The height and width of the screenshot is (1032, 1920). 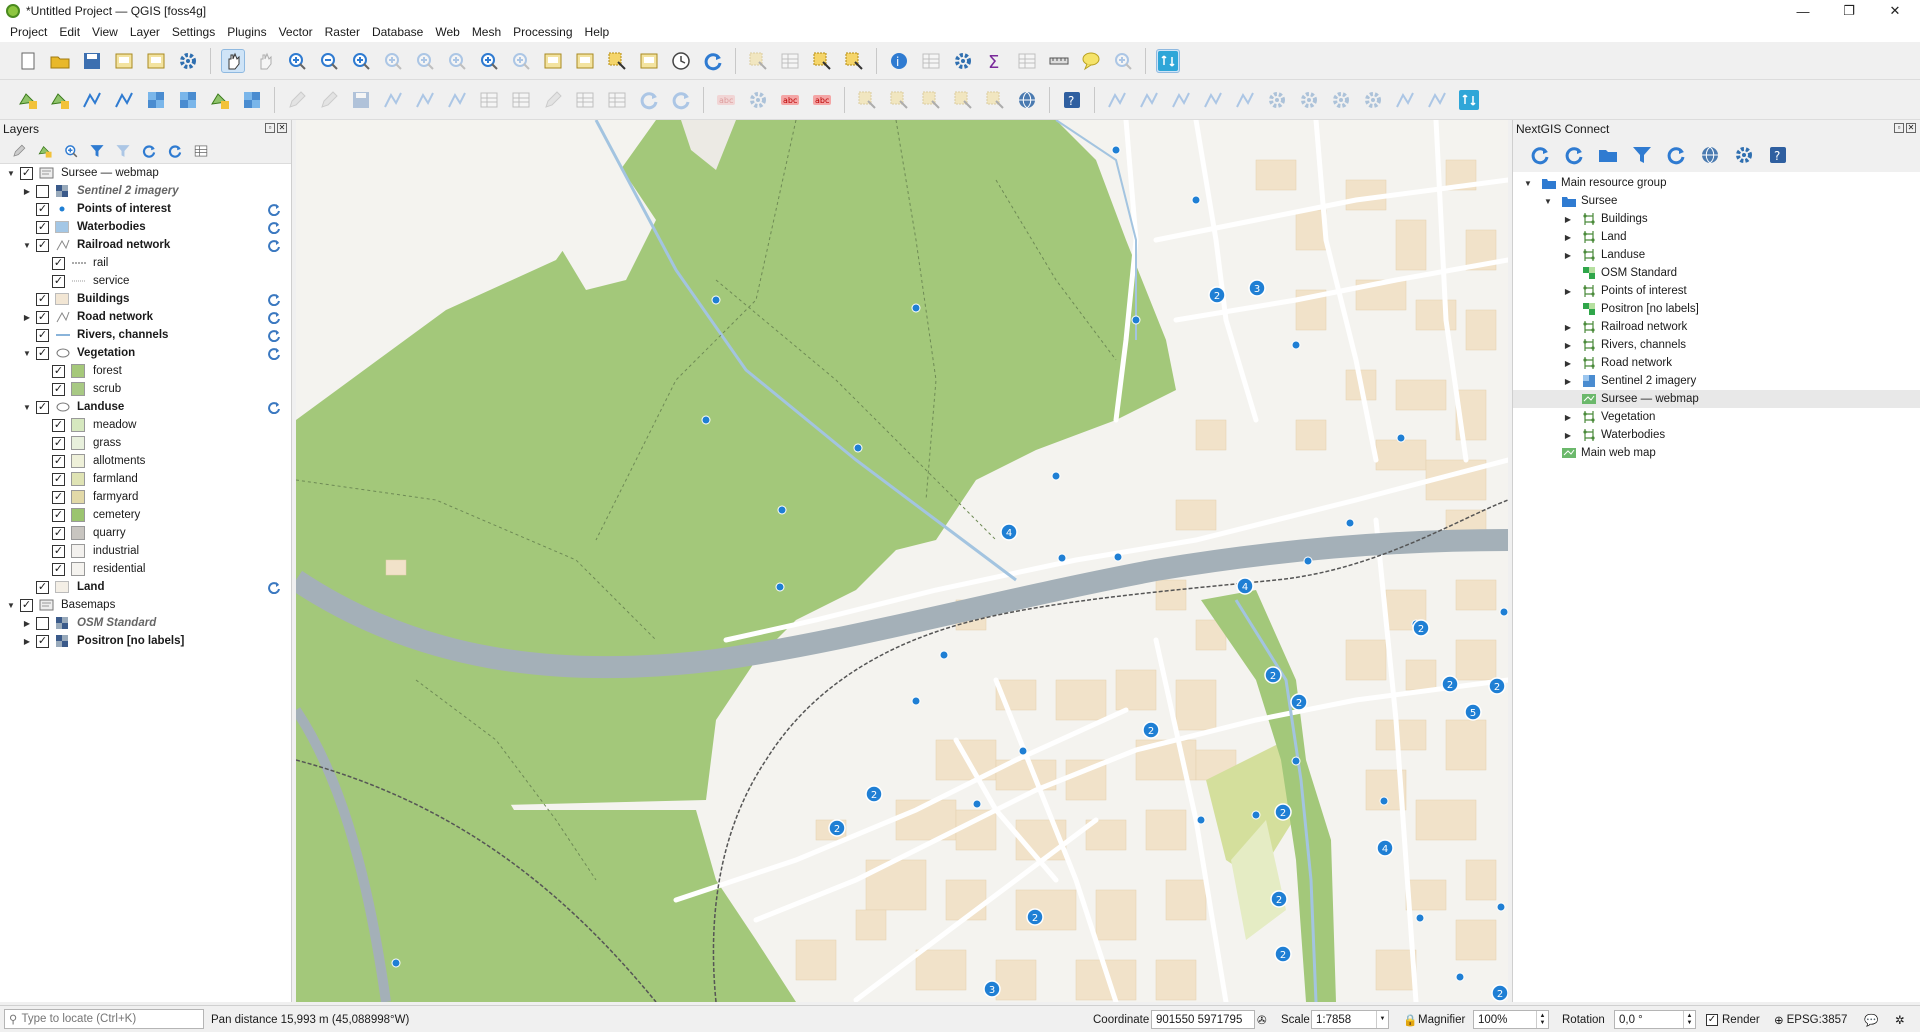 What do you see at coordinates (1277, 100) in the screenshot?
I see `ring-tool-button` at bounding box center [1277, 100].